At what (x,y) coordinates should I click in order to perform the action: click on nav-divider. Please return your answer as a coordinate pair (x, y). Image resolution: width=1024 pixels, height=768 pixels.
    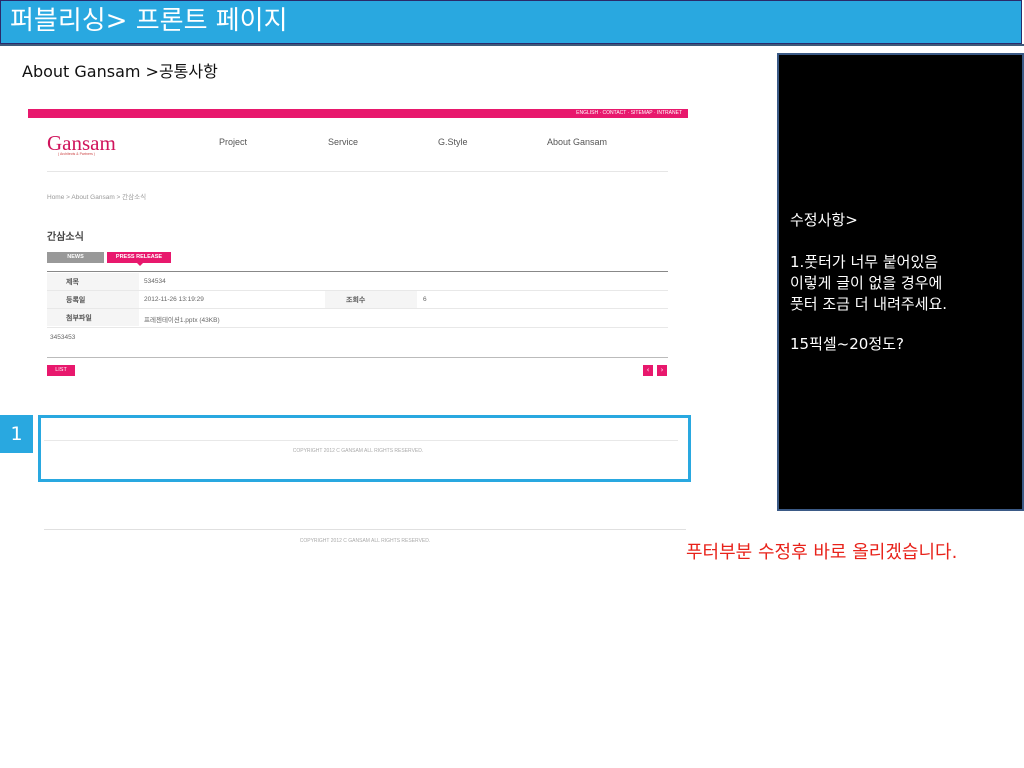
    Looking at the image, I should click on (357, 171).